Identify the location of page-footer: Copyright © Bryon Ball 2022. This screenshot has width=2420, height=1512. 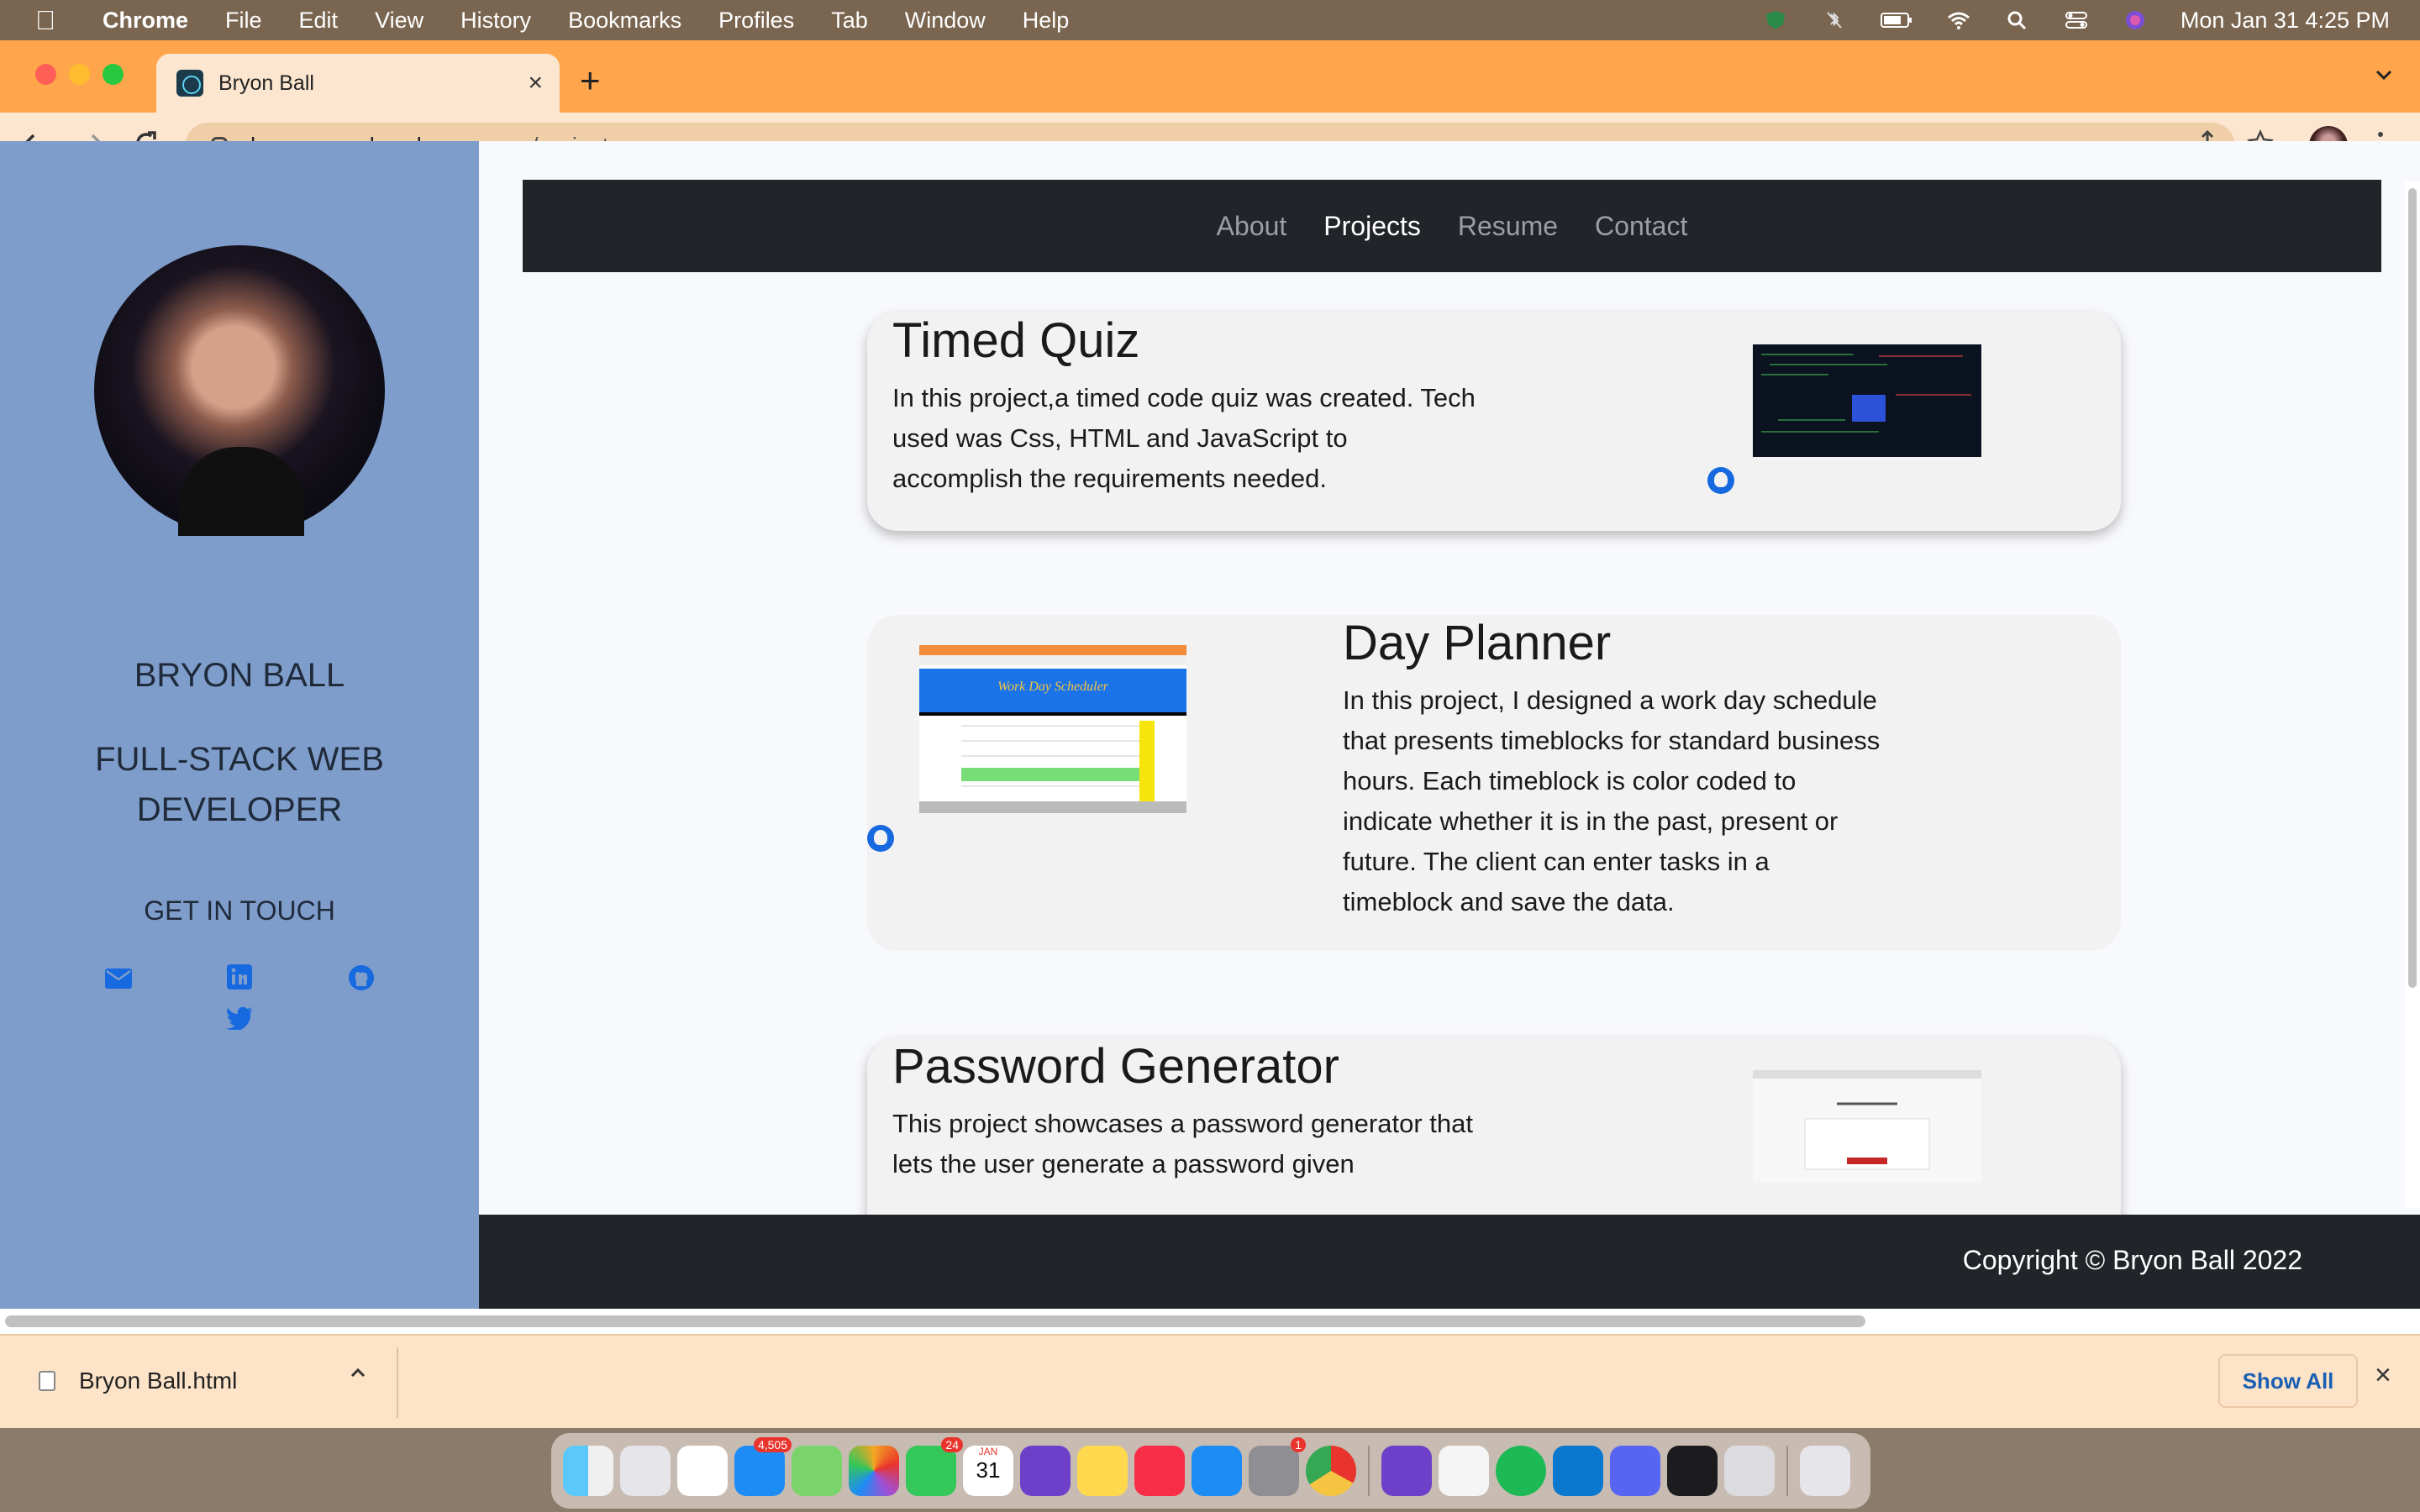
(1449, 1262).